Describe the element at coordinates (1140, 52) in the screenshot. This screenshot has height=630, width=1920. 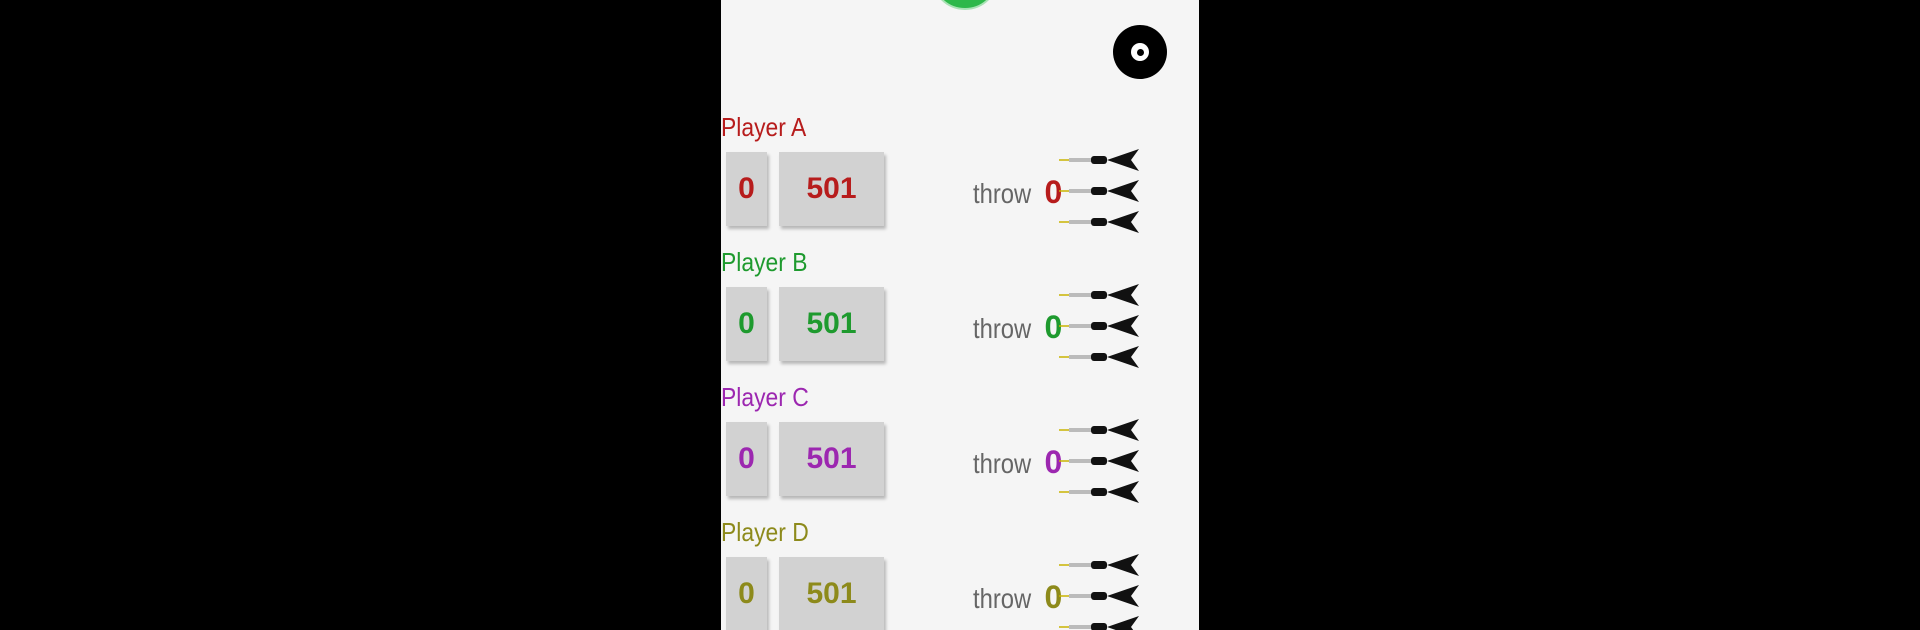
I see `dartboard-icon` at that location.